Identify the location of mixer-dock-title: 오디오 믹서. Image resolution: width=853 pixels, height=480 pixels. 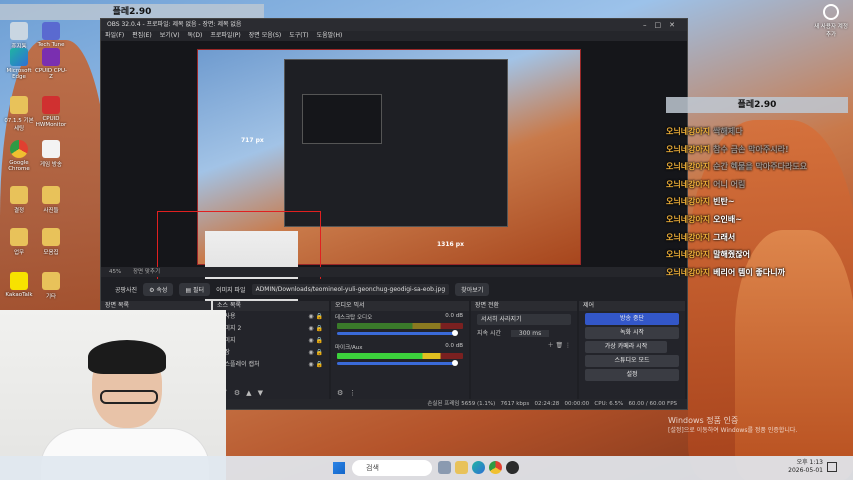
(400, 306).